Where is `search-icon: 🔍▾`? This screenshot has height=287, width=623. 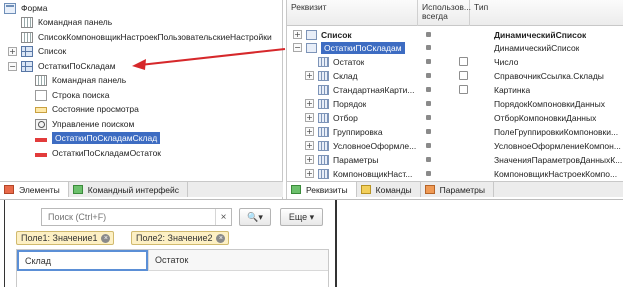
search-icon: 🔍▾ is located at coordinates (255, 216).